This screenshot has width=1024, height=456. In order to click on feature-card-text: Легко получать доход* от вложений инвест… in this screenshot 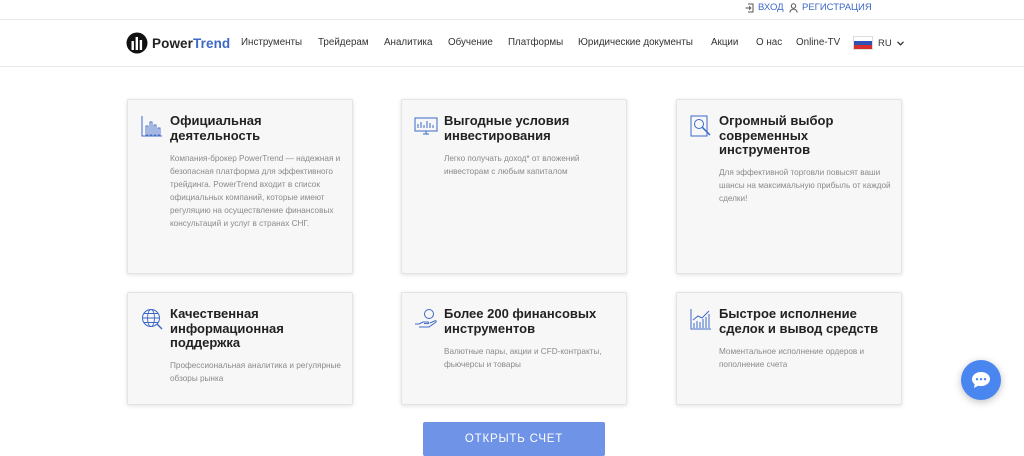, I will do `click(512, 165)`.